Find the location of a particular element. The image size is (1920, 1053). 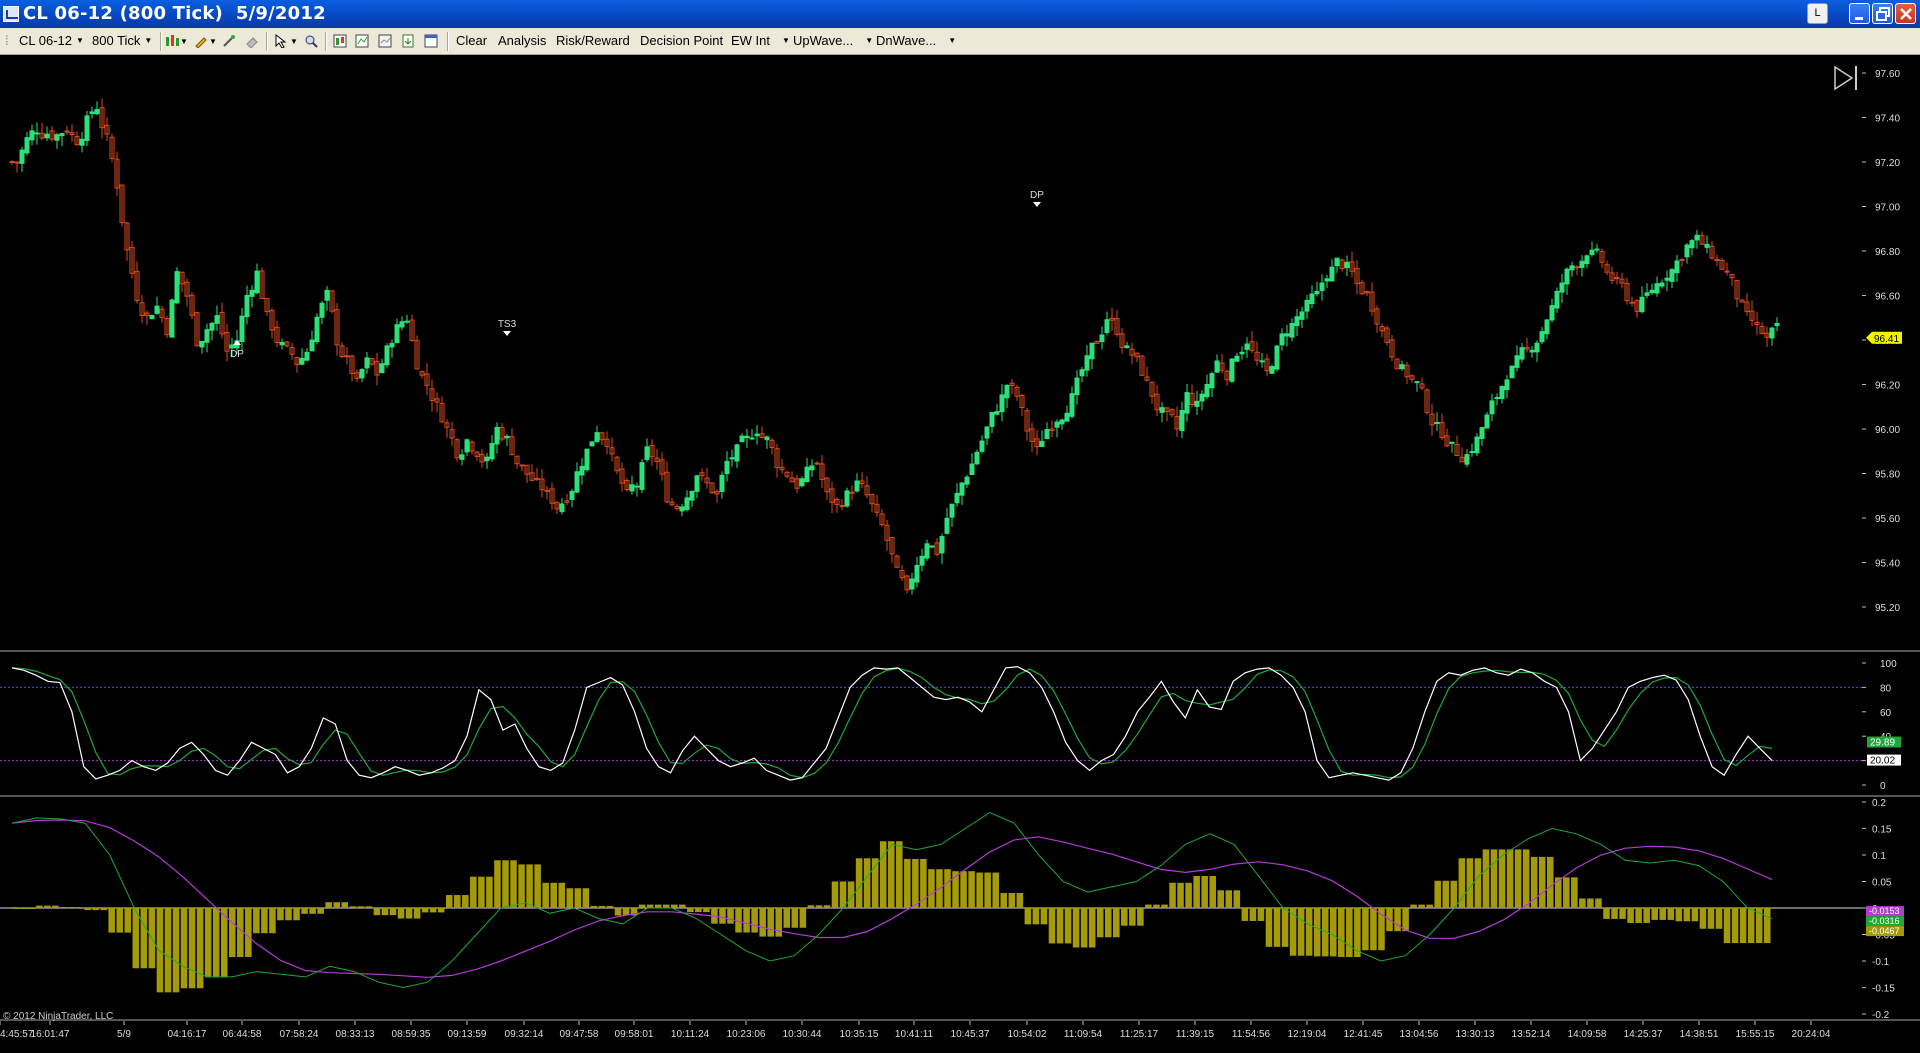

interval-selector: 800 Tick ▼ is located at coordinates (122, 40).